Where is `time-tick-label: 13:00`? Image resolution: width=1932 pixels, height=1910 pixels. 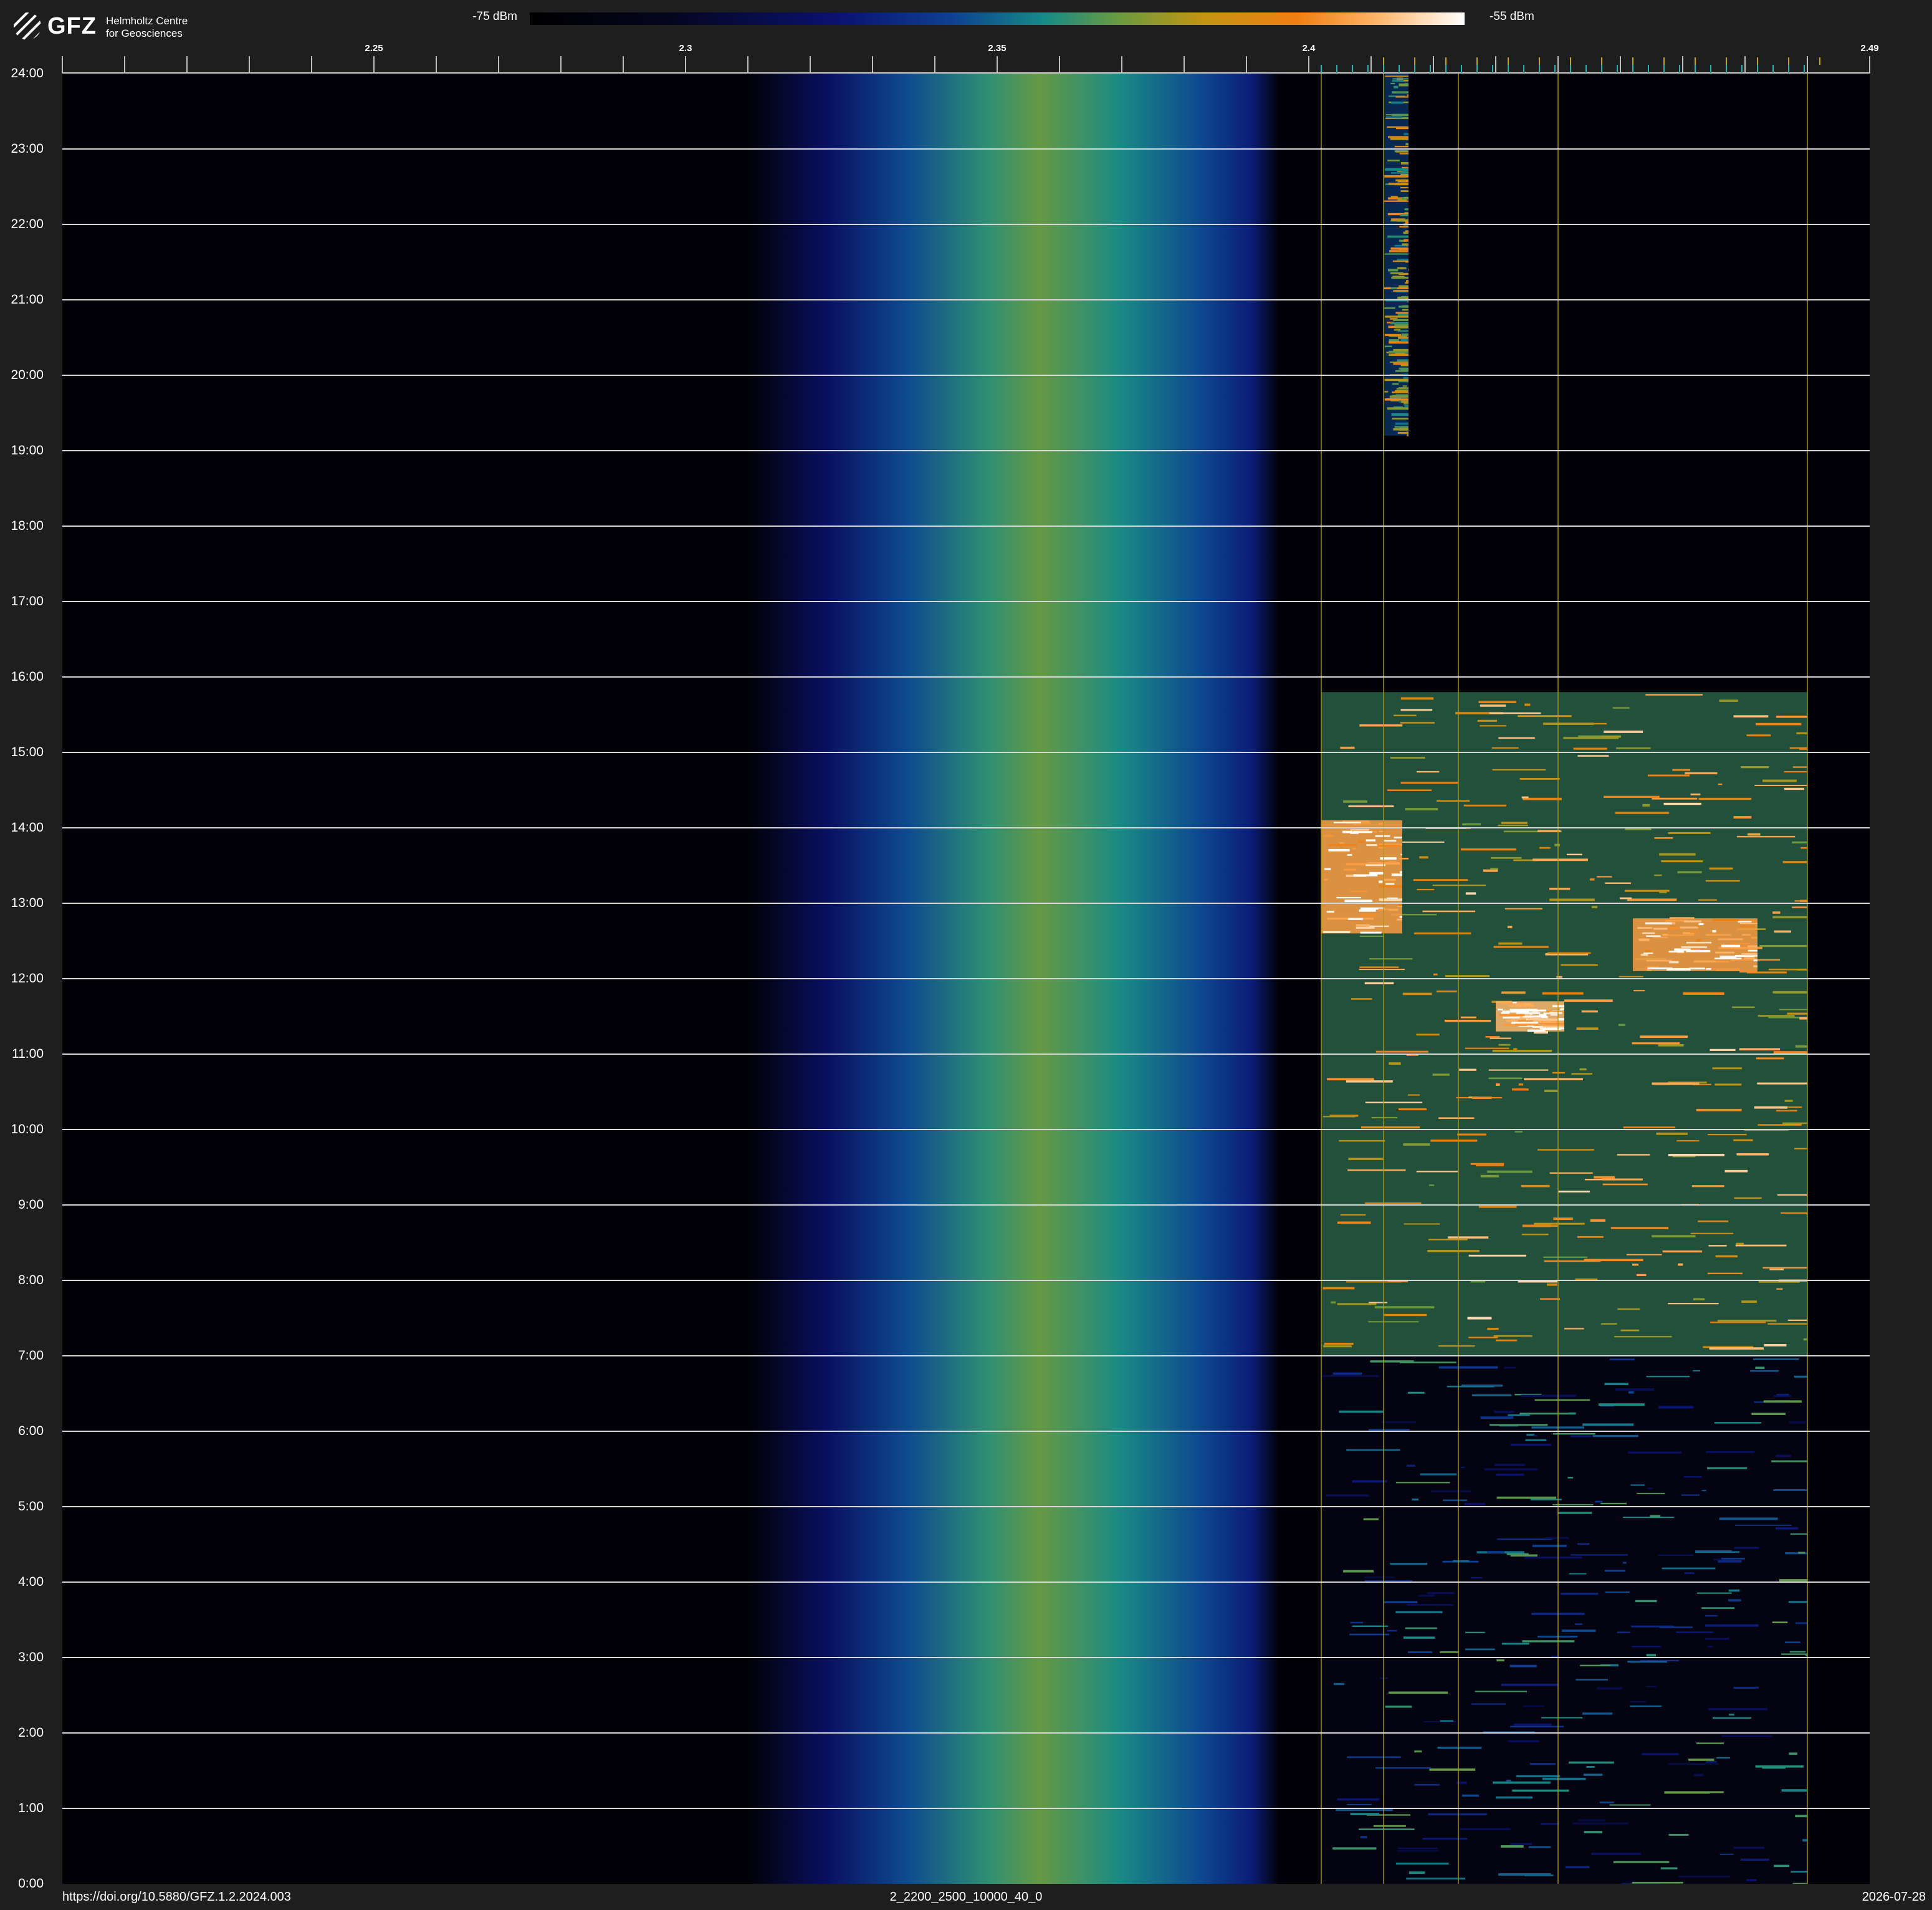 time-tick-label: 13:00 is located at coordinates (27, 903).